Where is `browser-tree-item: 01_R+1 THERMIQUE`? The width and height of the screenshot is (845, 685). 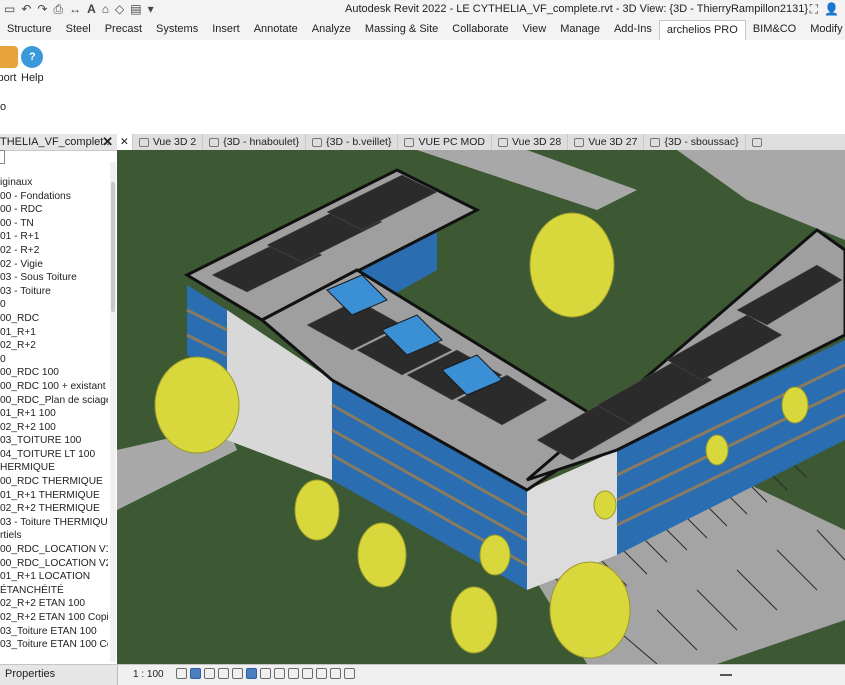 browser-tree-item: 01_R+1 THERMIQUE is located at coordinates (54, 496).